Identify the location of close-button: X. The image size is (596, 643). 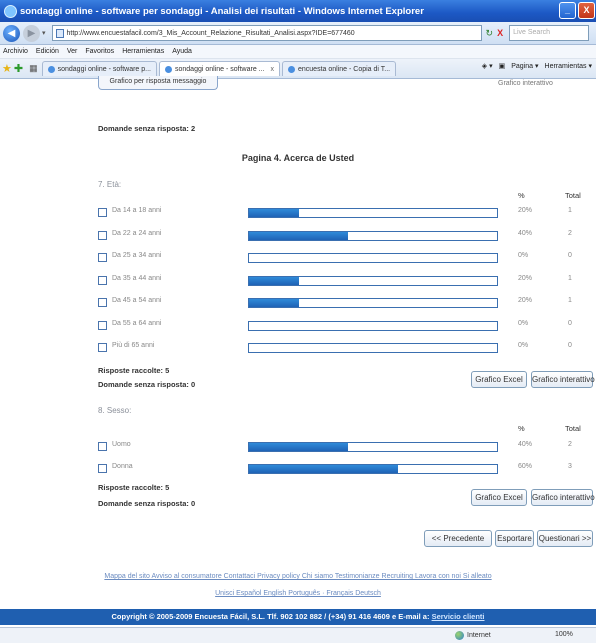
(586, 10).